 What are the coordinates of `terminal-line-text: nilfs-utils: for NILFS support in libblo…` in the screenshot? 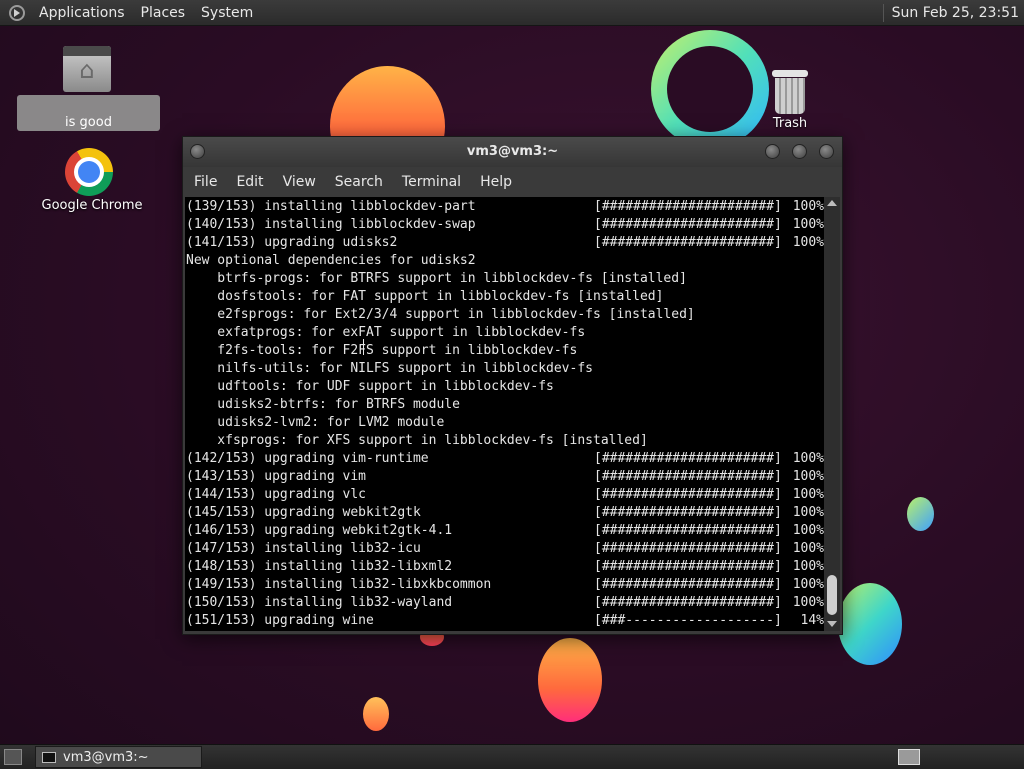 It's located at (389, 368).